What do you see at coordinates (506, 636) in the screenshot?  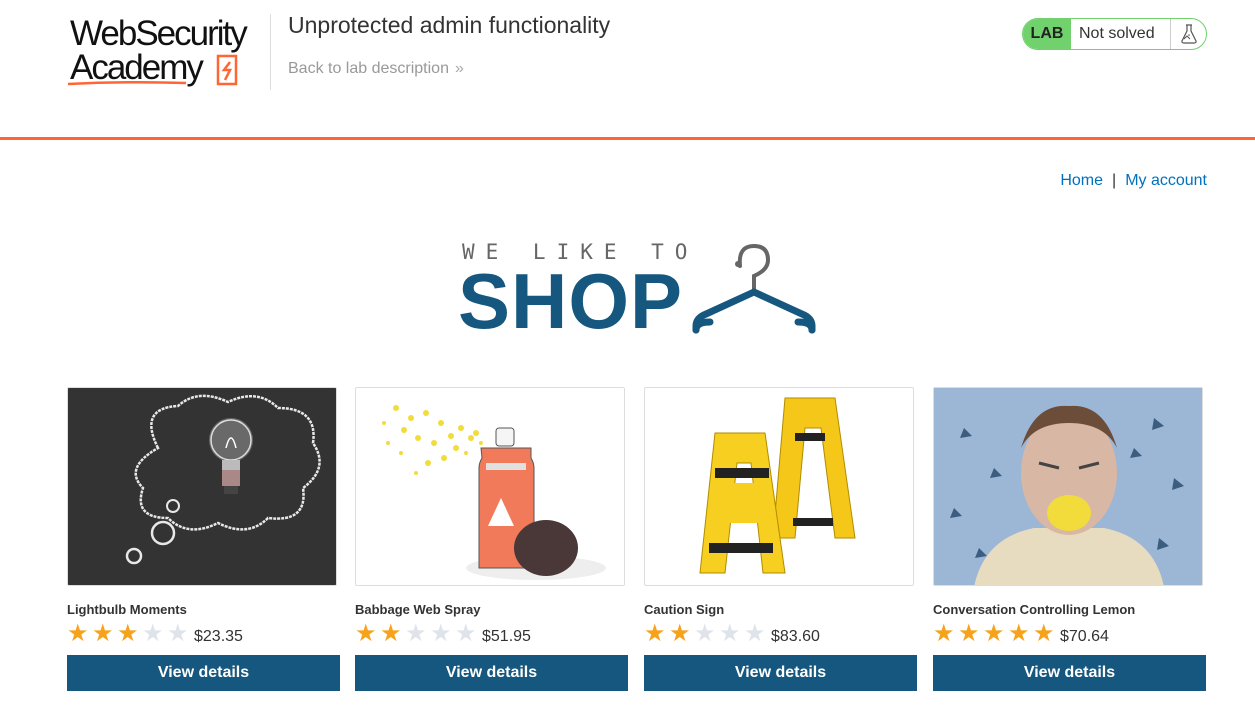 I see `product-price: $51.95` at bounding box center [506, 636].